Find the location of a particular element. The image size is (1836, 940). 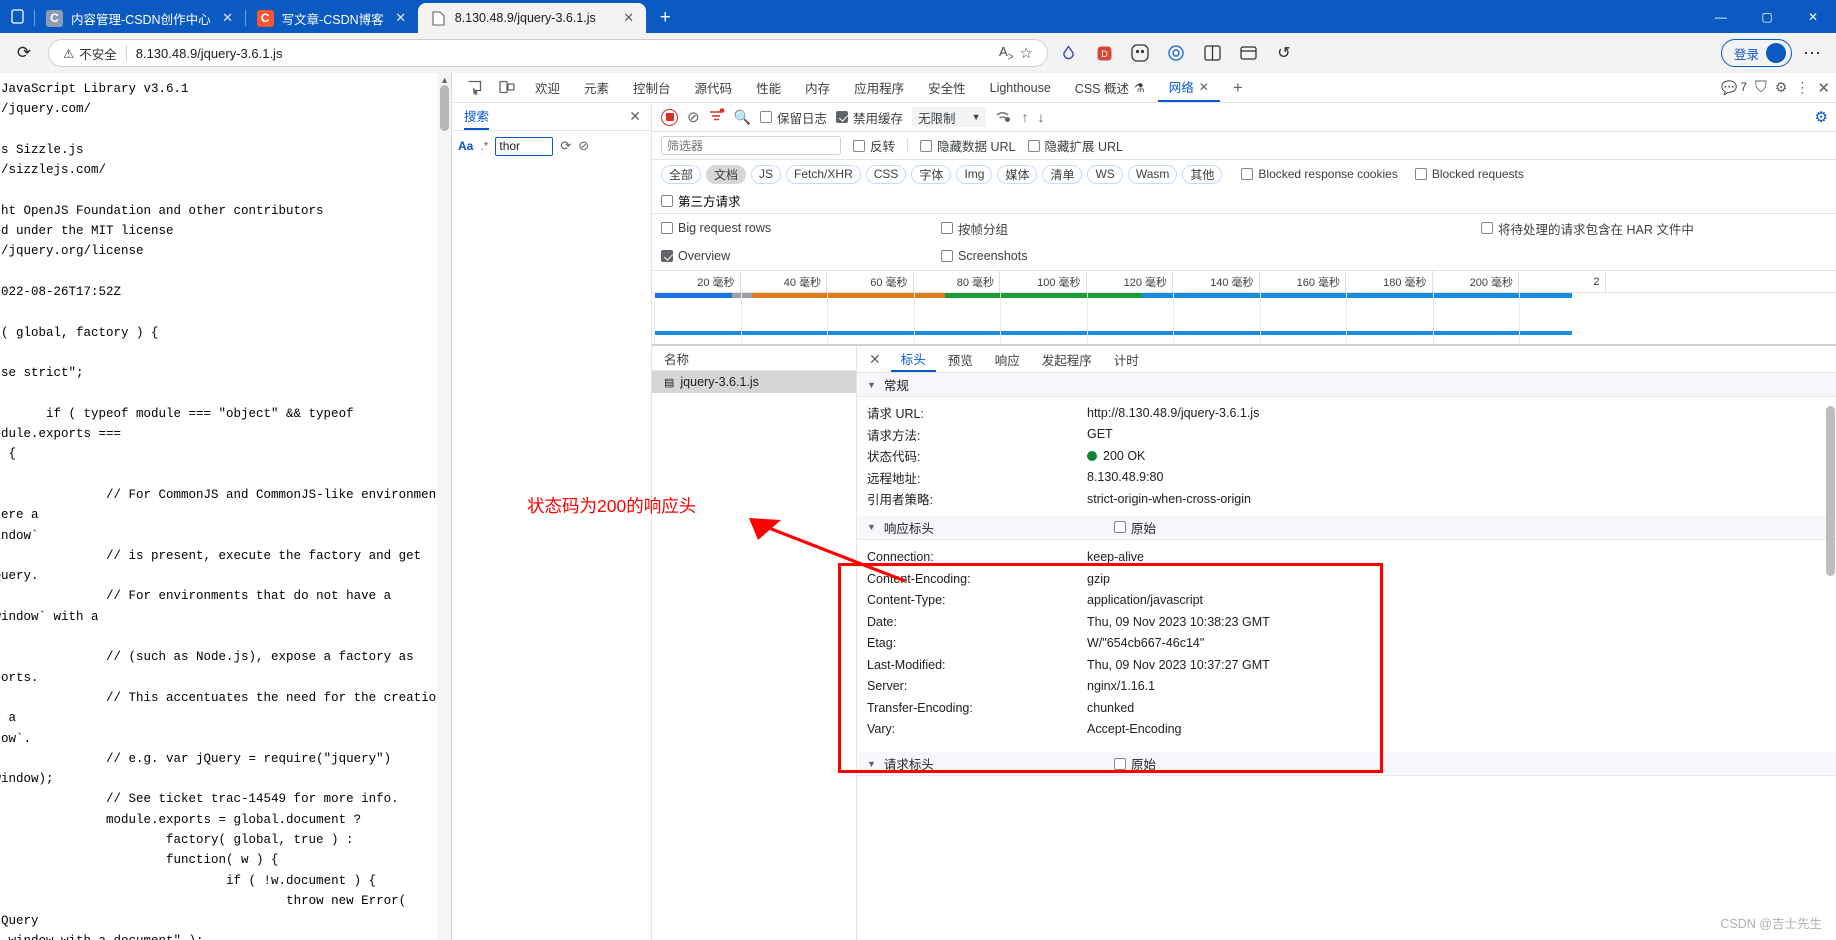

filter-toggle-icon is located at coordinates (717, 117).